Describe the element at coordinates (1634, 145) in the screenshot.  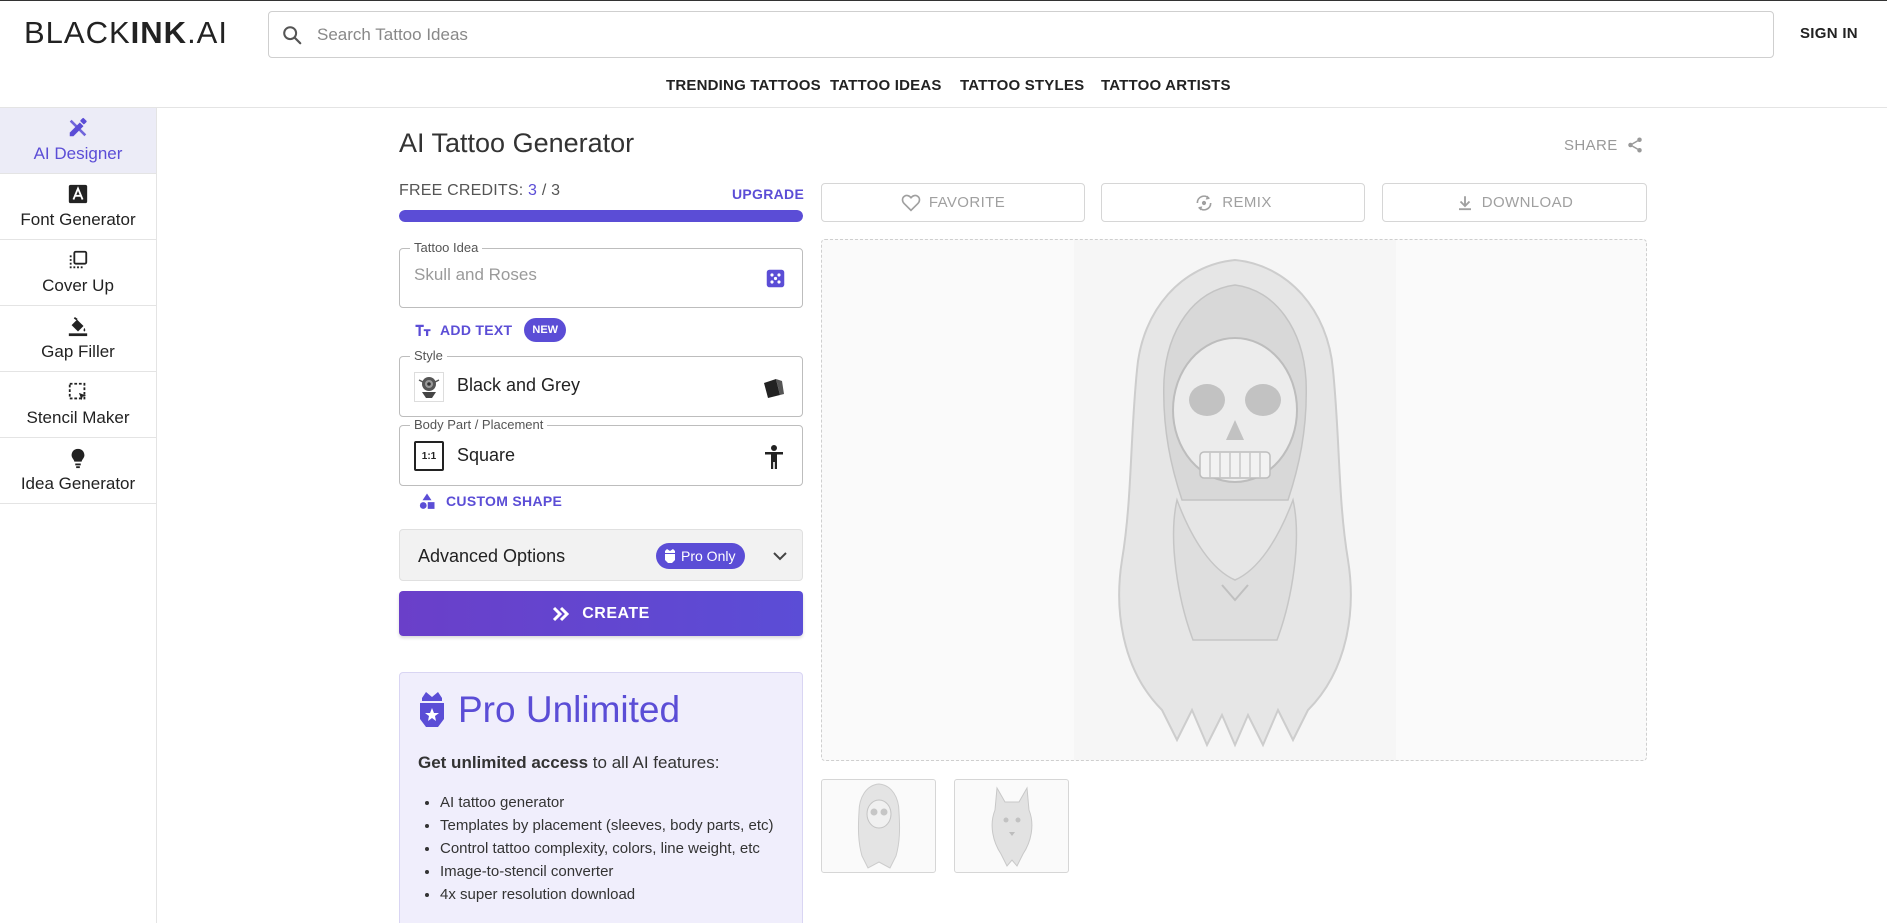
I see `share-icon` at that location.